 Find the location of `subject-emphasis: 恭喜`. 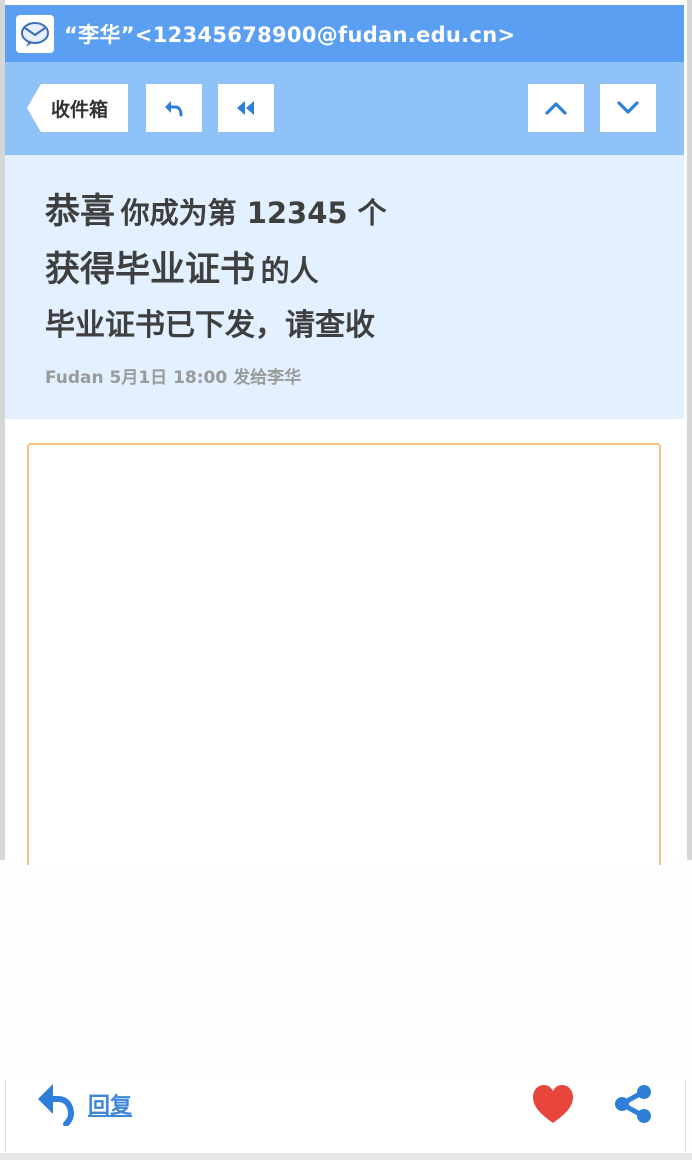

subject-emphasis: 恭喜 is located at coordinates (80, 212).